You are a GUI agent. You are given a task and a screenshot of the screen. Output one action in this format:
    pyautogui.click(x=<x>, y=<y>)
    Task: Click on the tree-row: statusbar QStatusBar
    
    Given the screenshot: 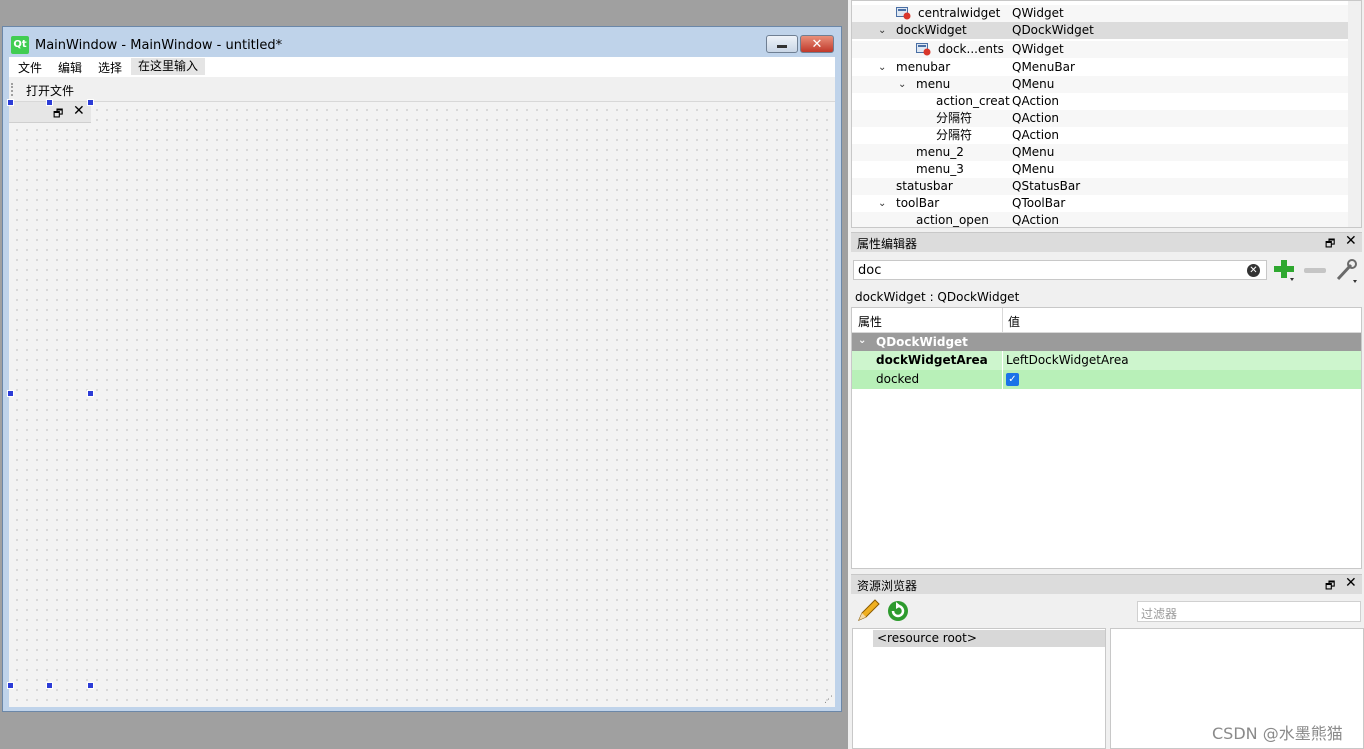 What is the action you would take?
    pyautogui.click(x=1100, y=186)
    